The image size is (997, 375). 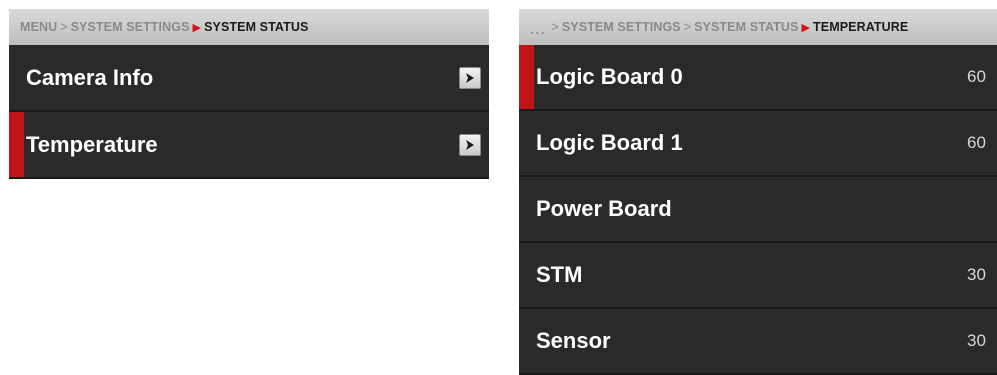 What do you see at coordinates (559, 274) in the screenshot?
I see `temp-row-label: STM` at bounding box center [559, 274].